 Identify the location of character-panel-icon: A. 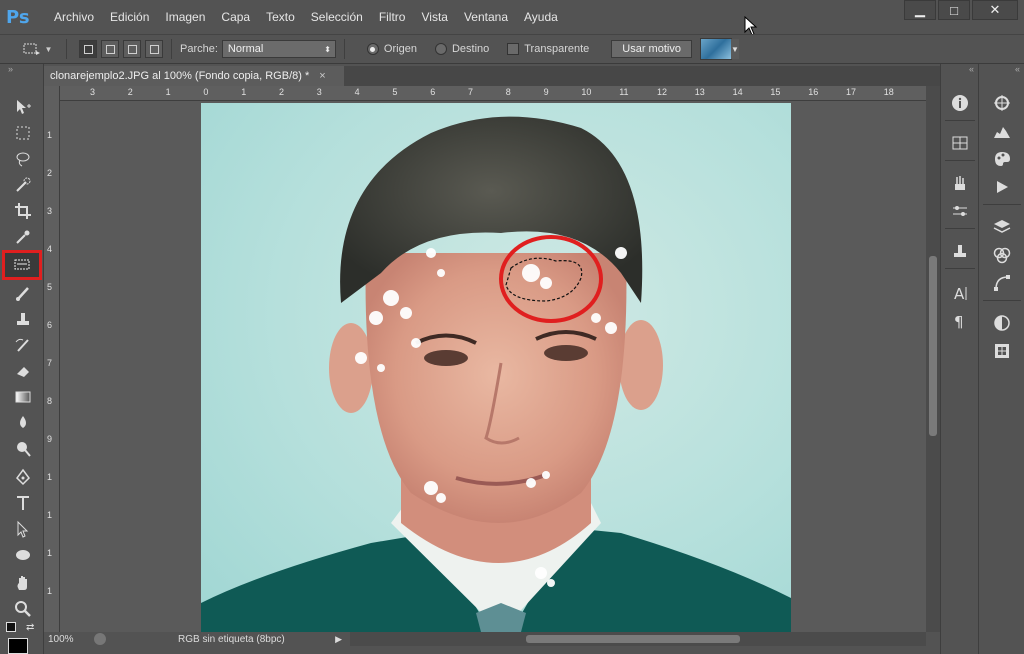
(960, 293).